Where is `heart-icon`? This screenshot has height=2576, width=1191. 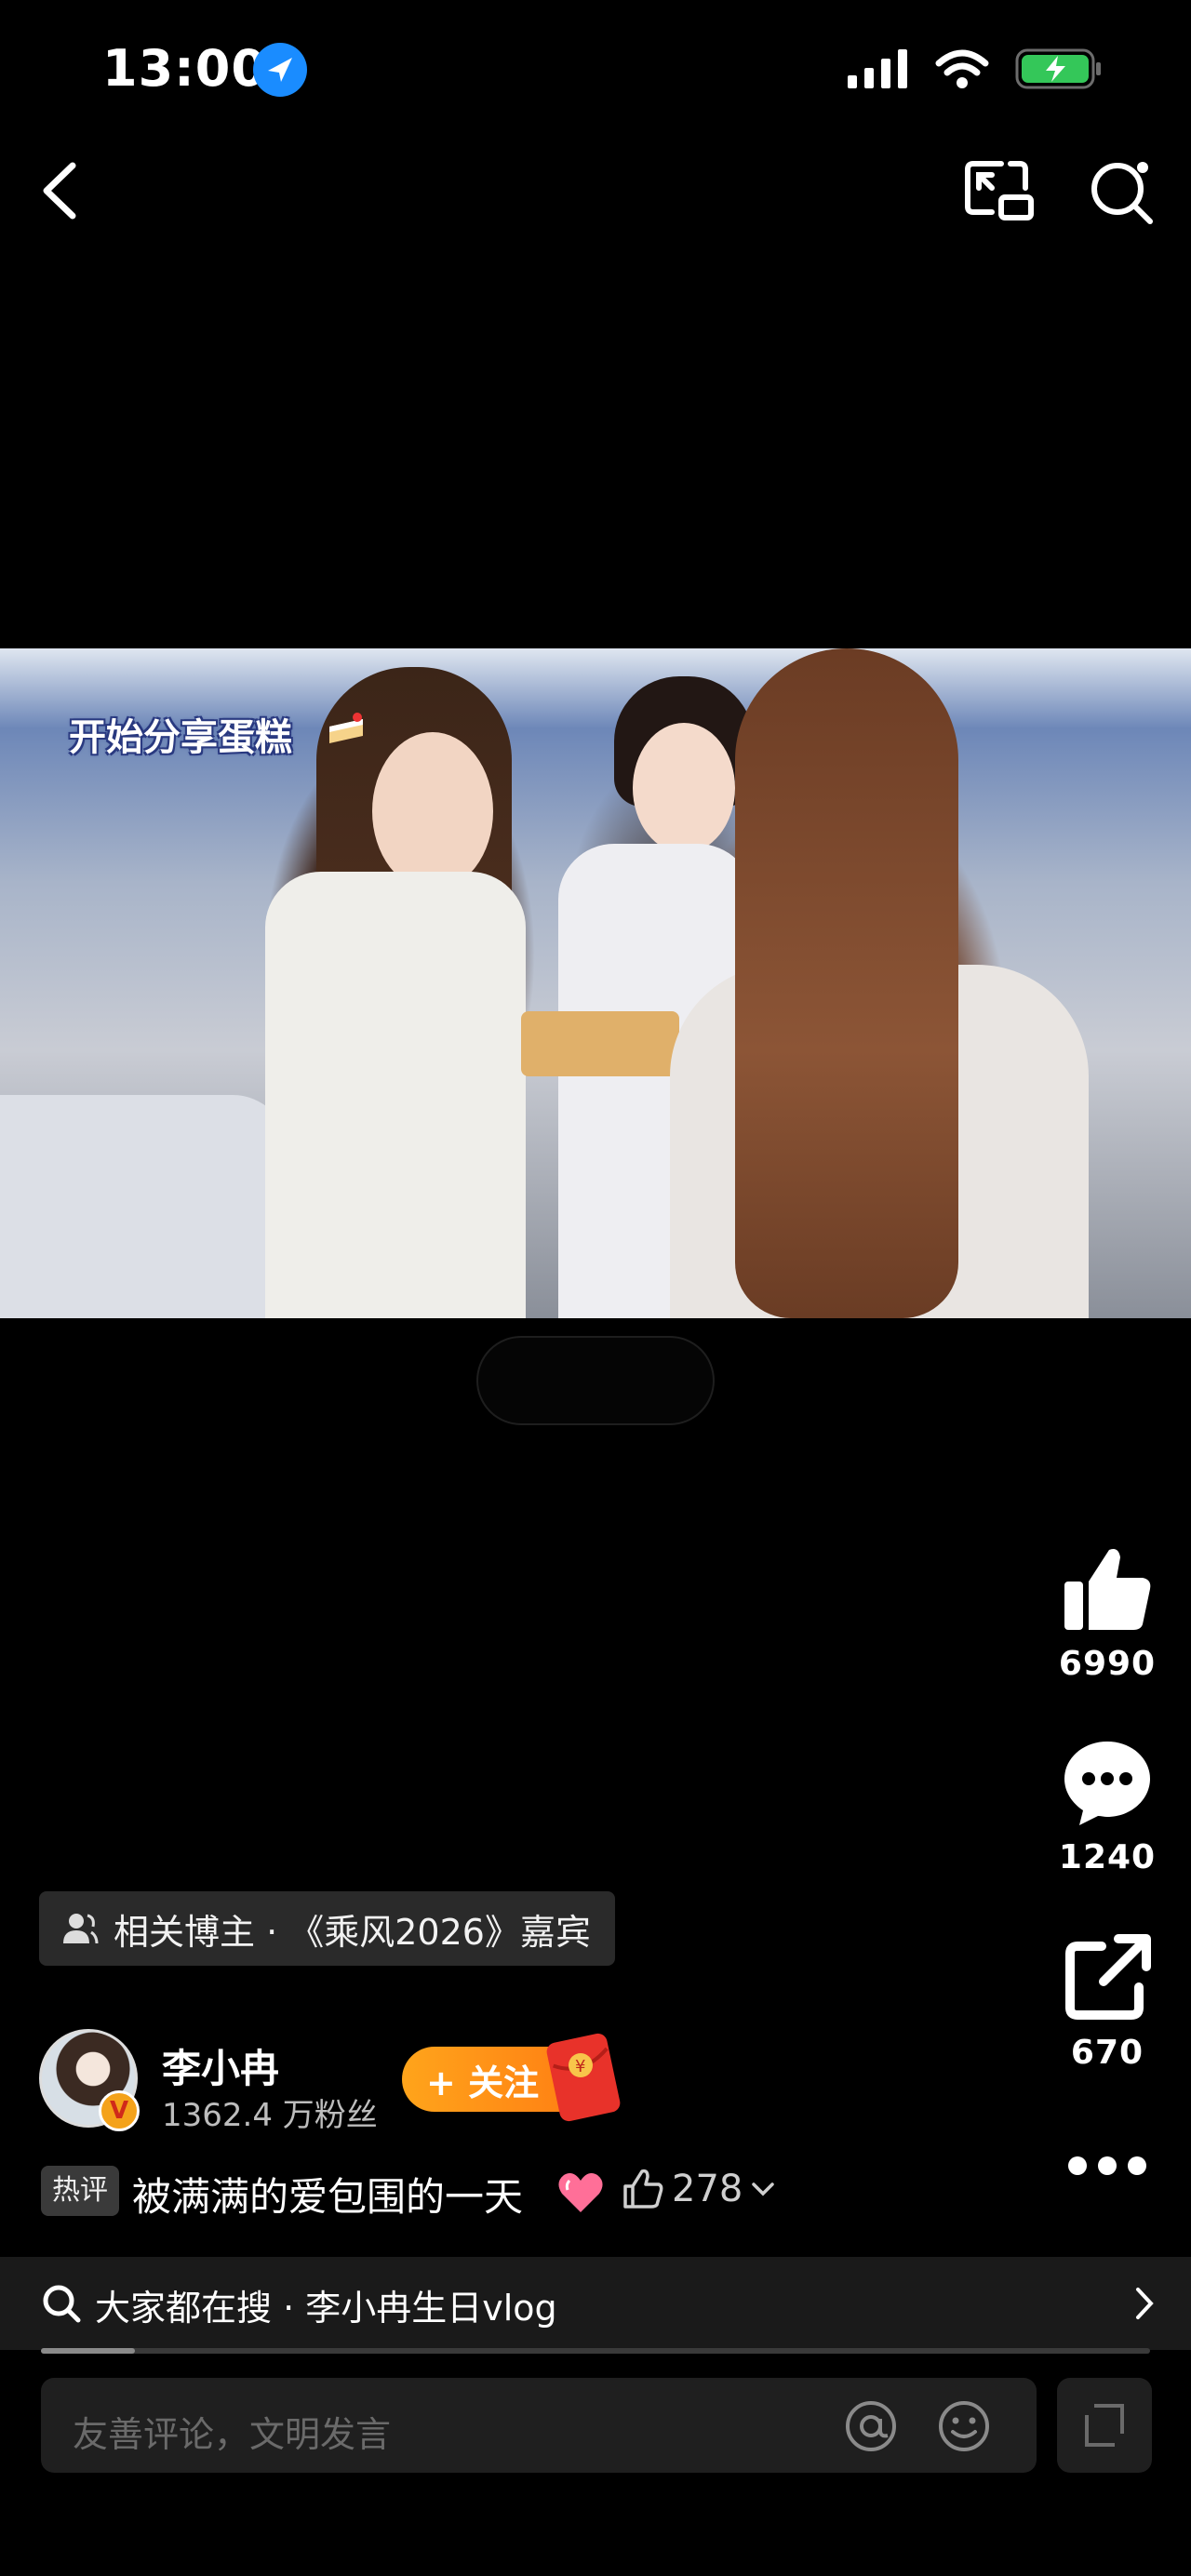
heart-icon is located at coordinates (580, 2192).